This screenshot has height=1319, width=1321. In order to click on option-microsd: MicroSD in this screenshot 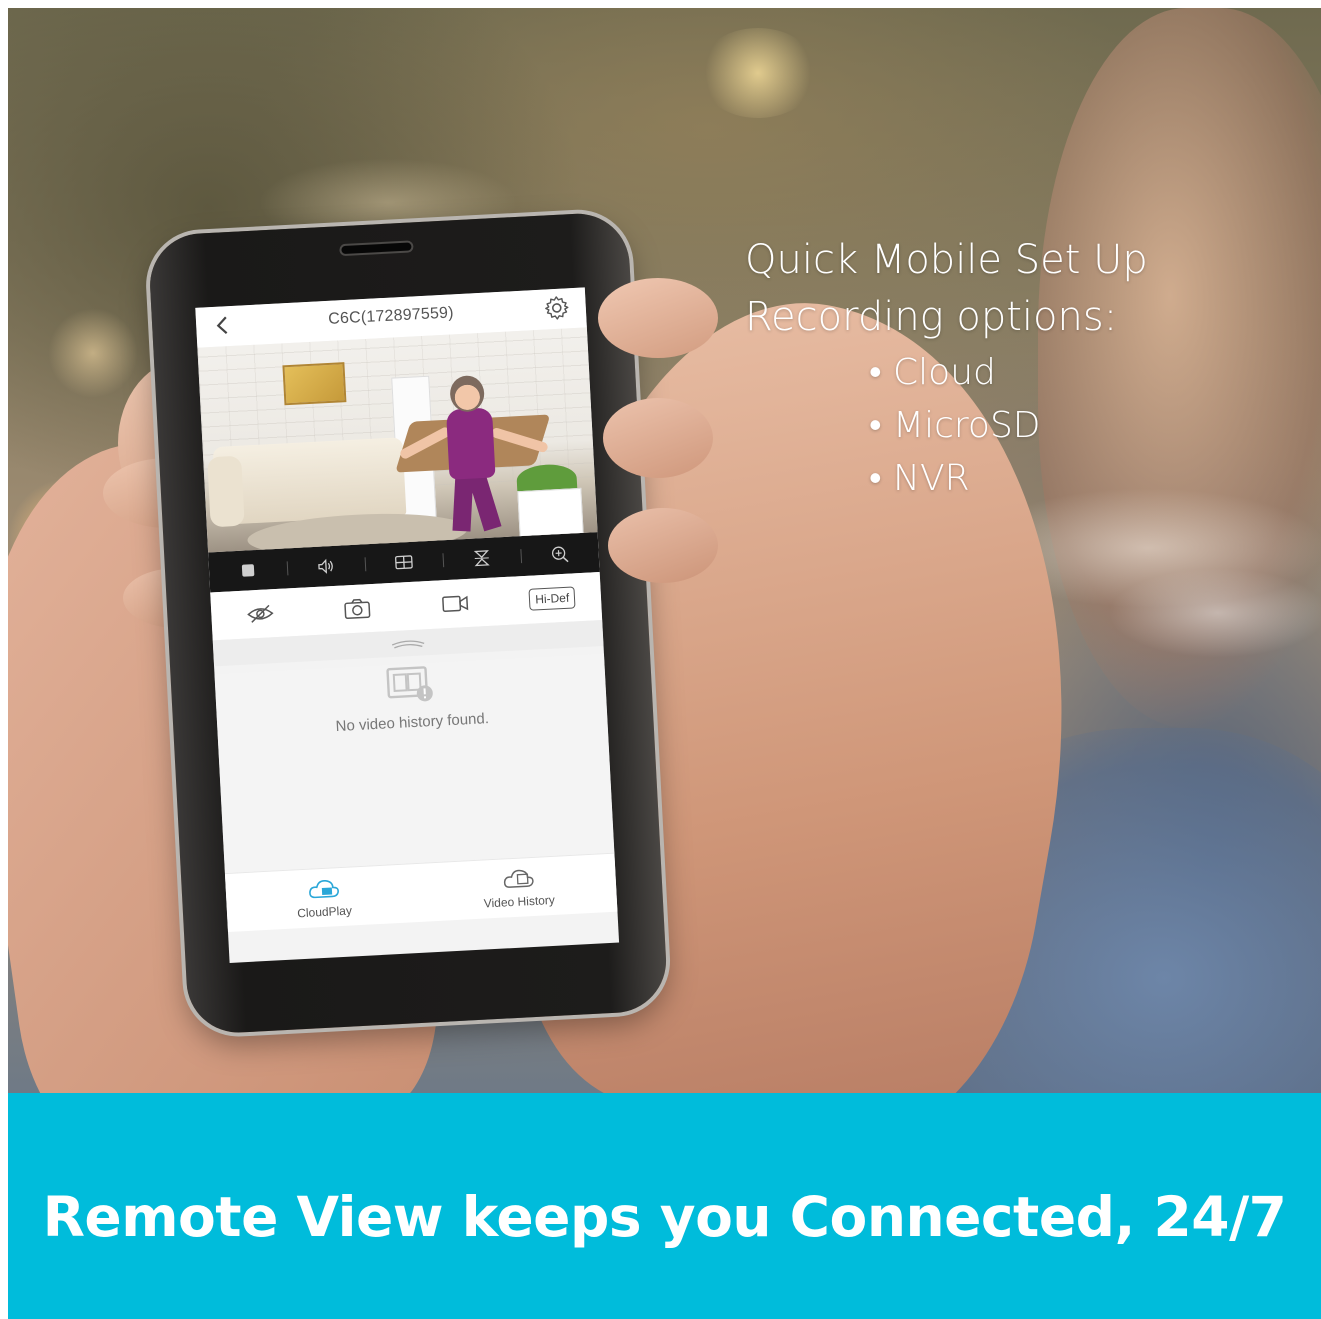, I will do `click(1008, 425)`.